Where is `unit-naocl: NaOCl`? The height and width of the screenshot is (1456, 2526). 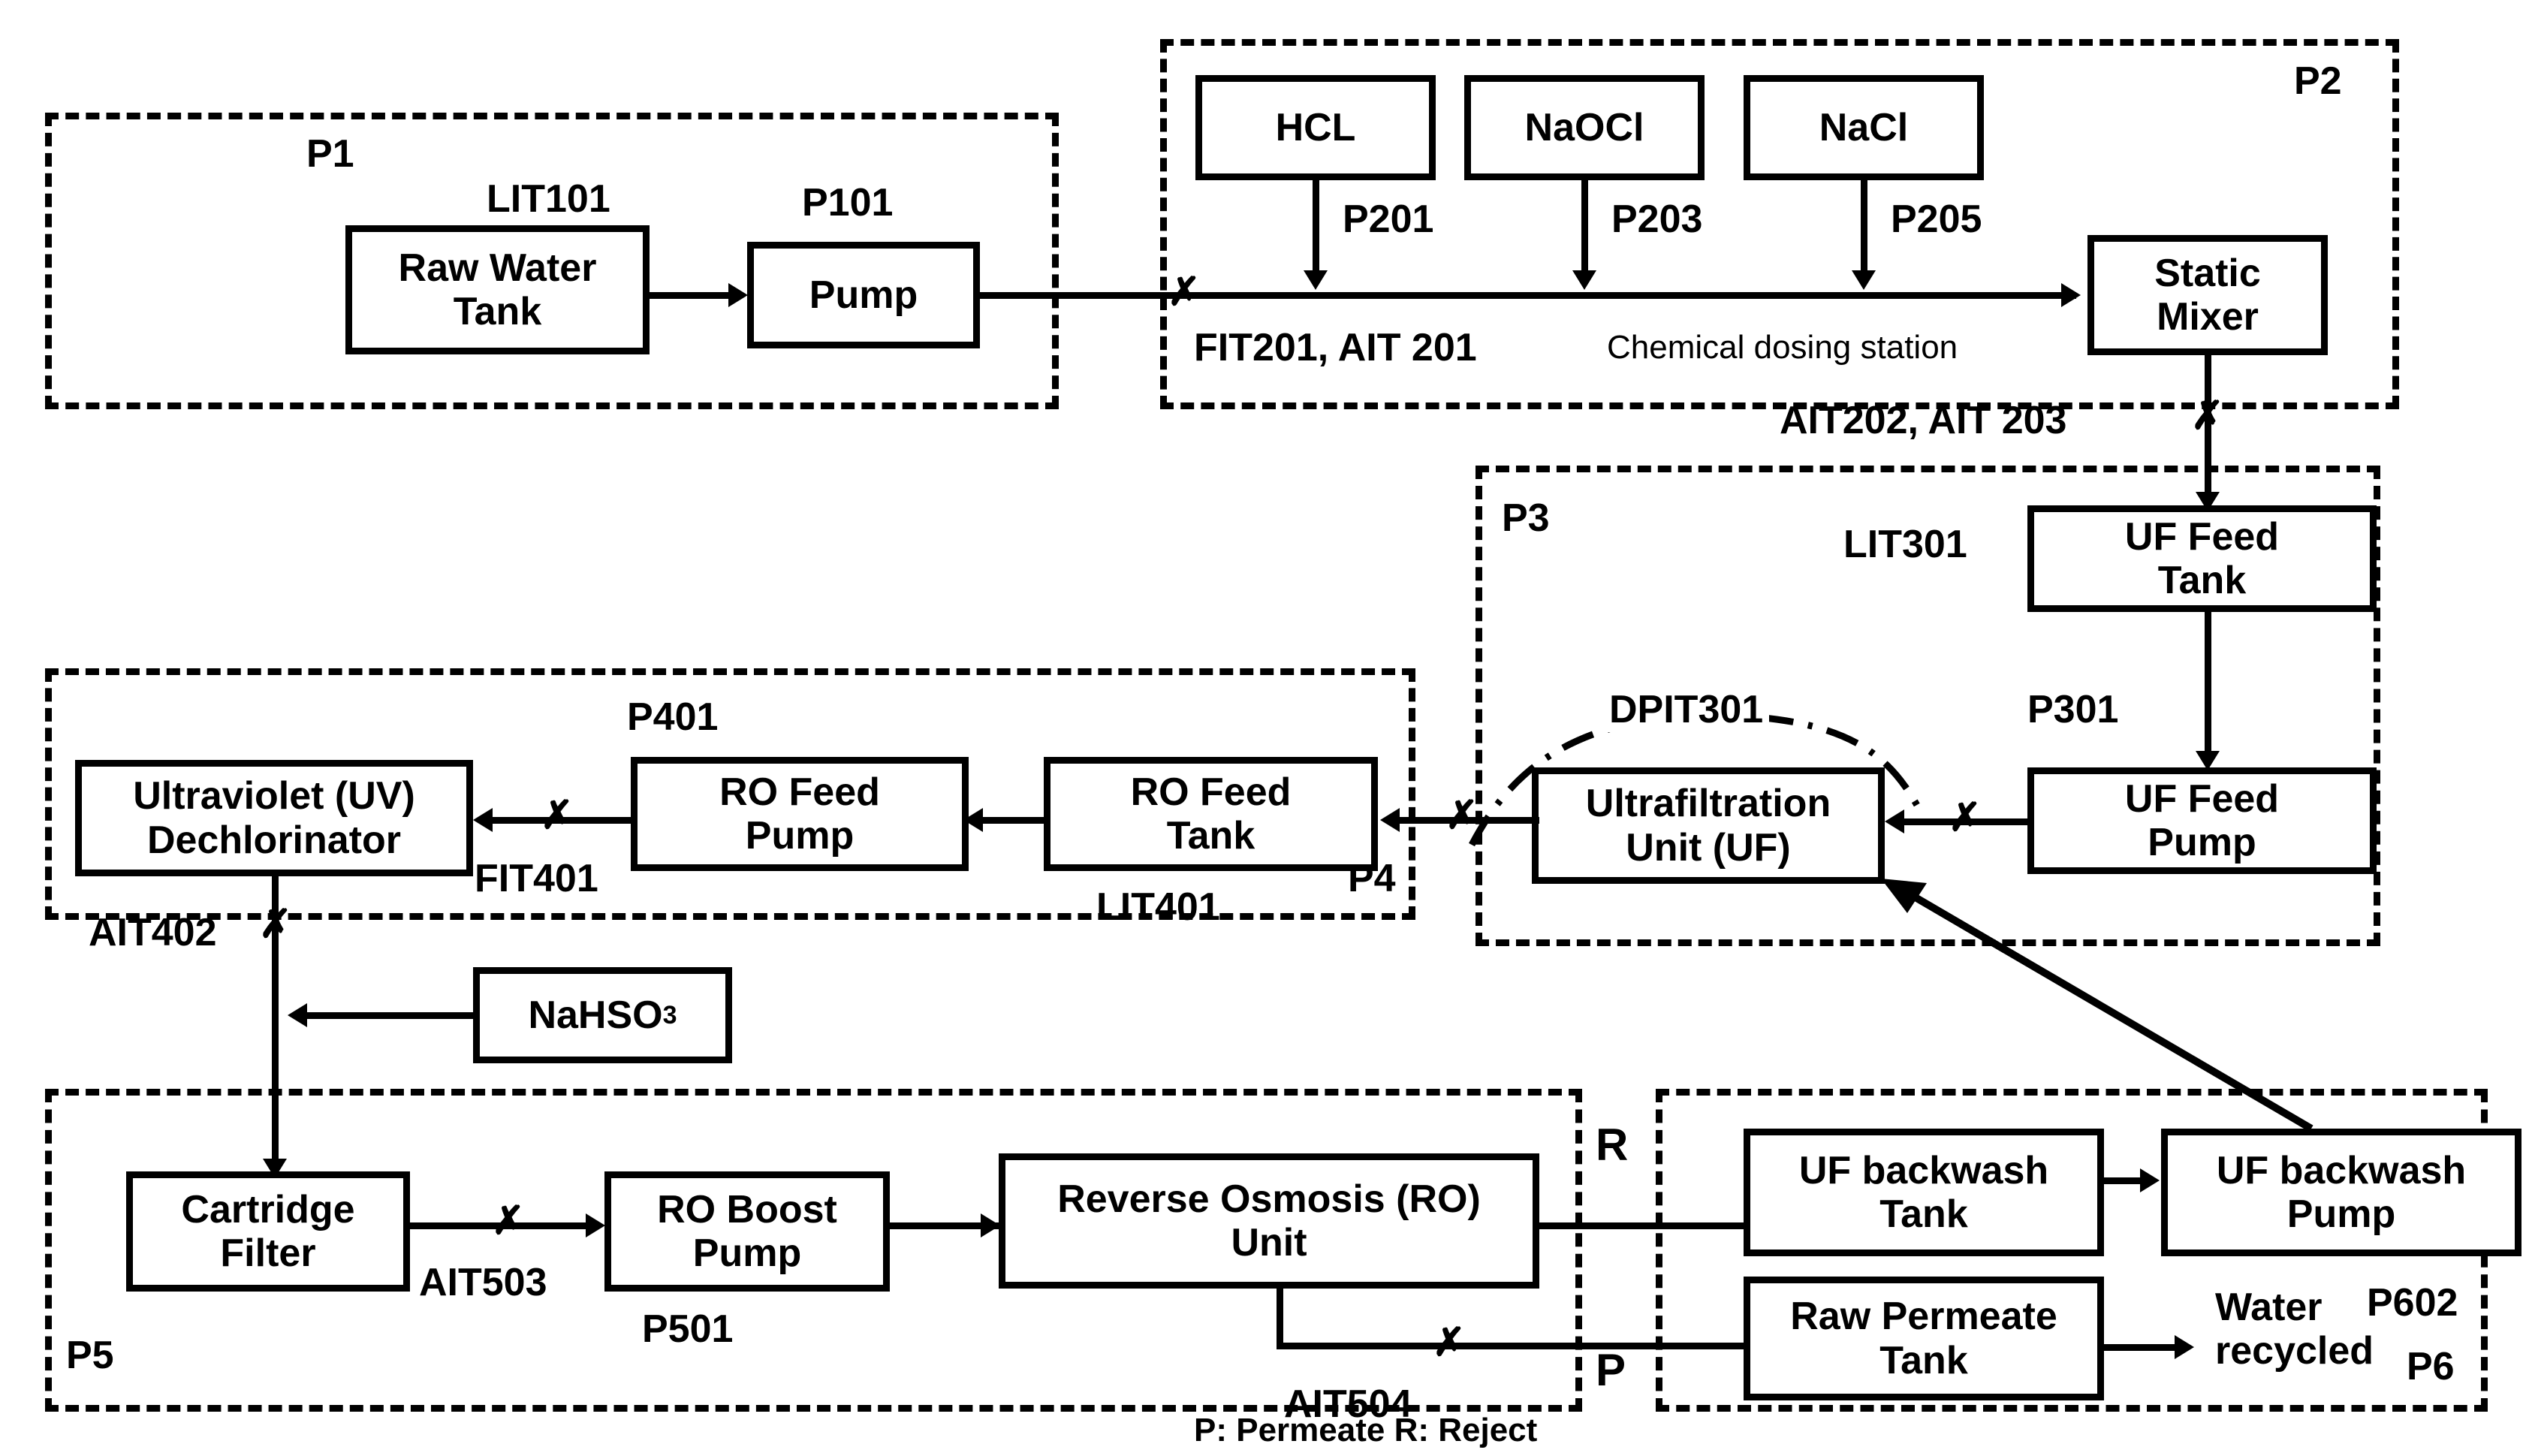
unit-naocl: NaOCl is located at coordinates (1585, 127).